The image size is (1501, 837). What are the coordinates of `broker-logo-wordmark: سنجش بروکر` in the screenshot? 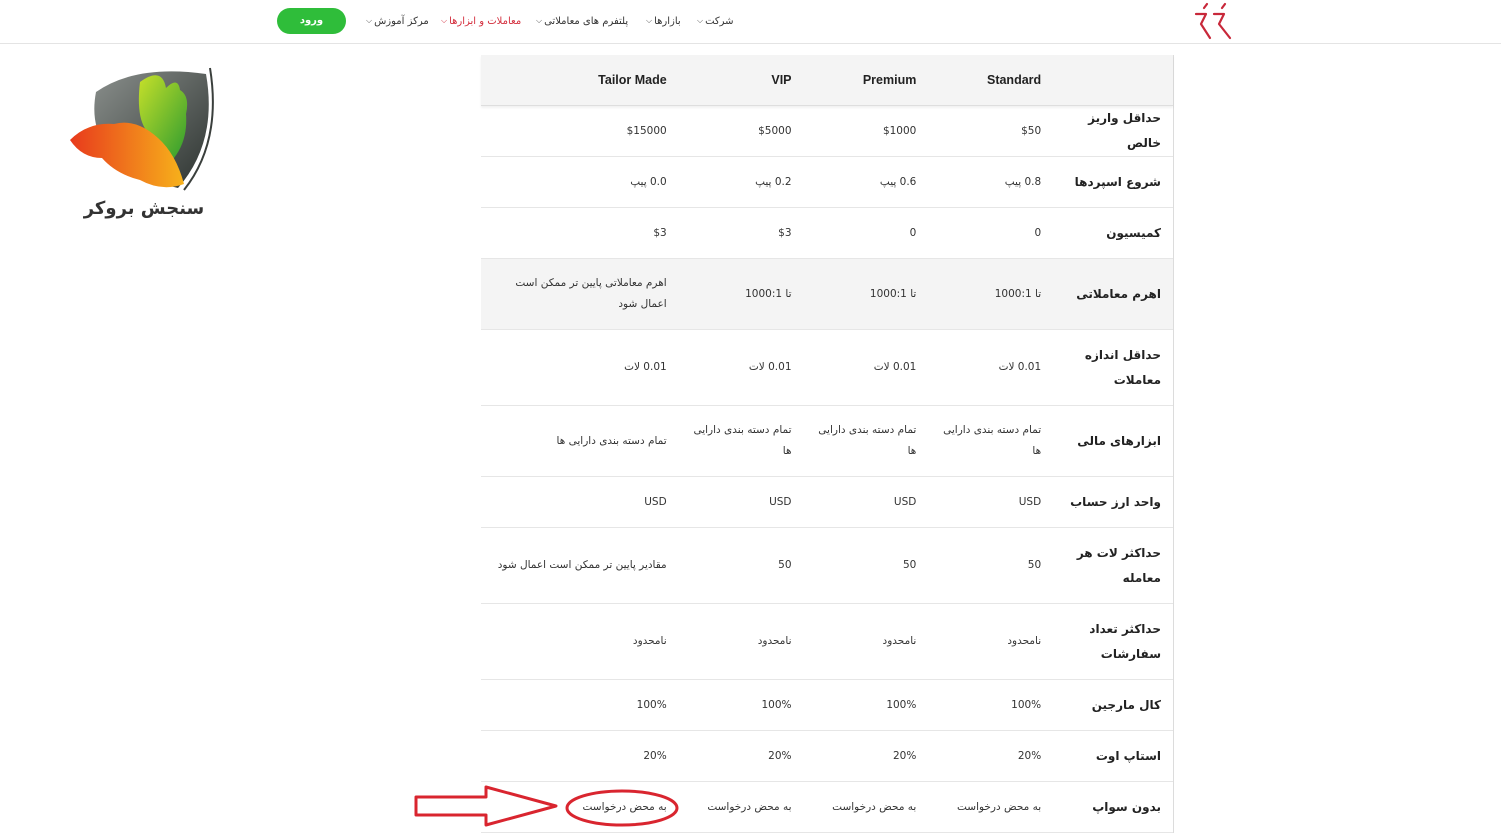 It's located at (144, 208).